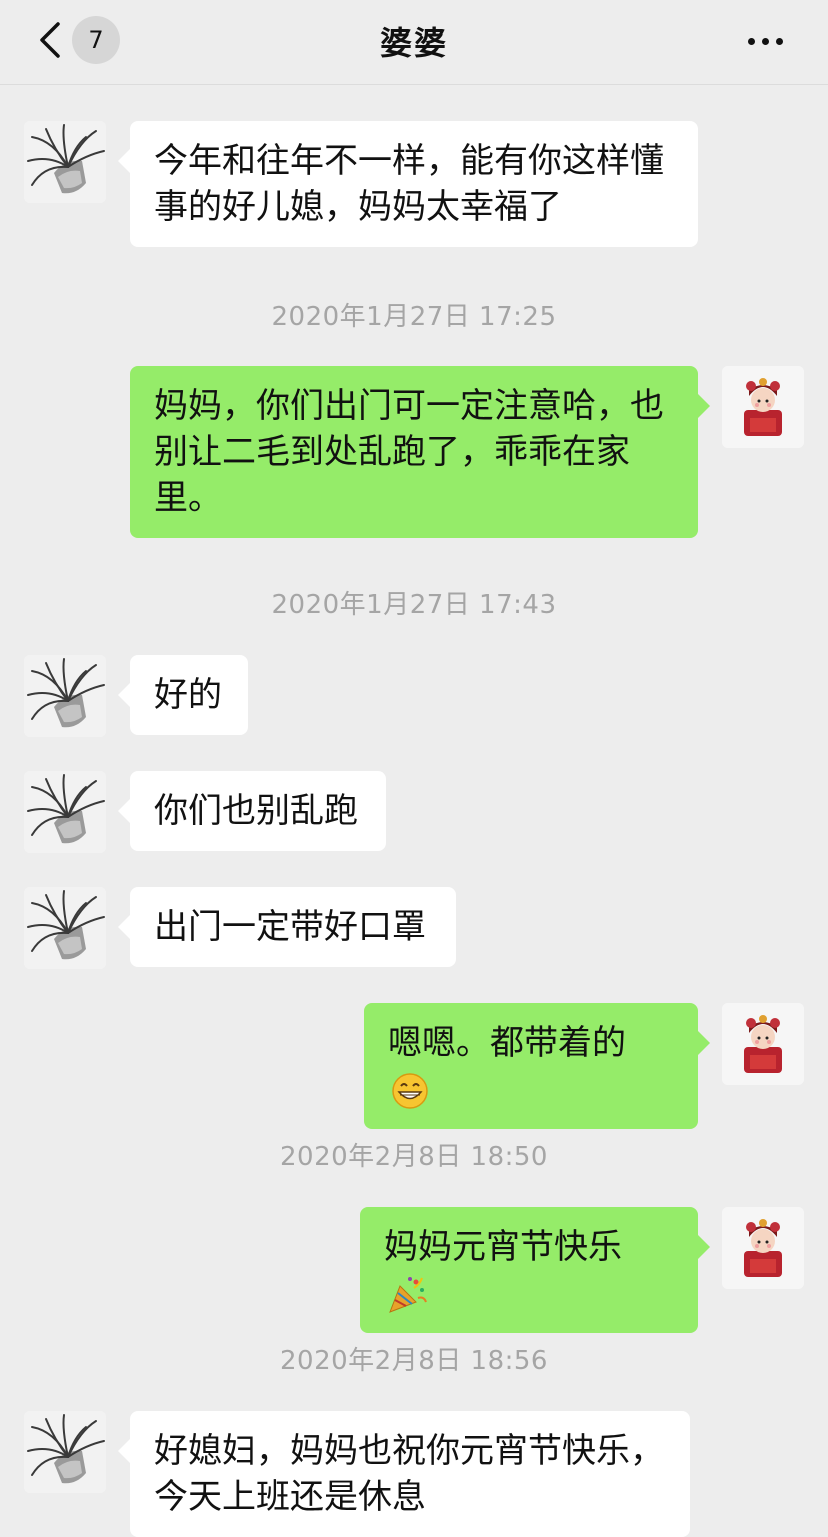  I want to click on incoming-message-bubble: 出门一定带好口罩, so click(287, 927).